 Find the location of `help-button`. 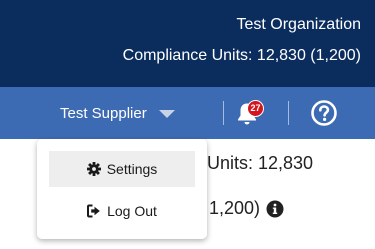

help-button is located at coordinates (324, 113).